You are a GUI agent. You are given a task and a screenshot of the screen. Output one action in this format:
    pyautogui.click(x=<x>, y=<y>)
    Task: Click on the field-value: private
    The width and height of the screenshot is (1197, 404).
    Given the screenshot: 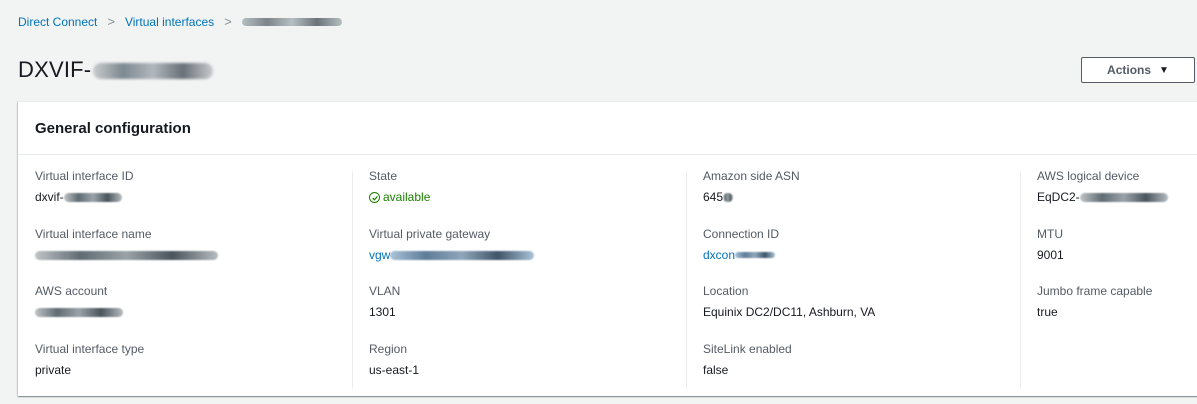 What is the action you would take?
    pyautogui.click(x=193, y=370)
    